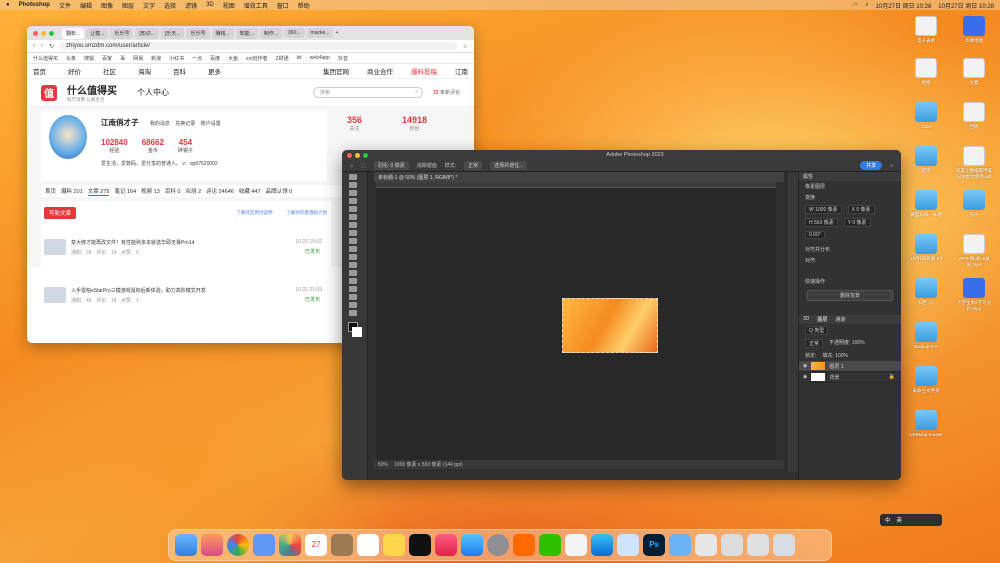 This screenshot has height=563, width=1000. What do you see at coordinates (850, 377) in the screenshot?
I see `layer-row: ◉ 背景 🔒` at bounding box center [850, 377].